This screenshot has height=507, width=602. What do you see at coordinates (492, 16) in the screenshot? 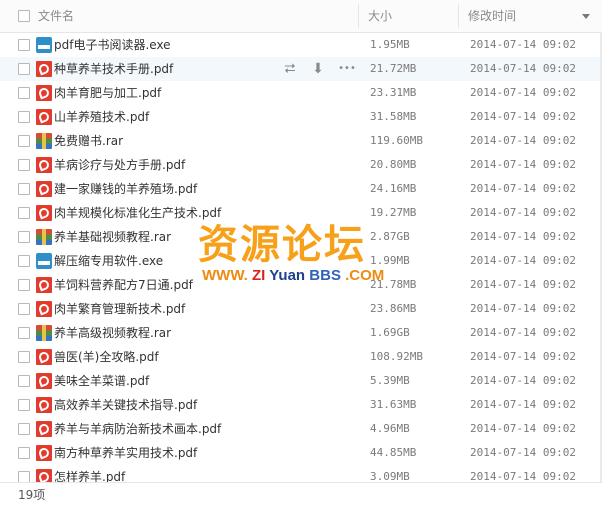
I see `column-header-modified: 修改时间` at bounding box center [492, 16].